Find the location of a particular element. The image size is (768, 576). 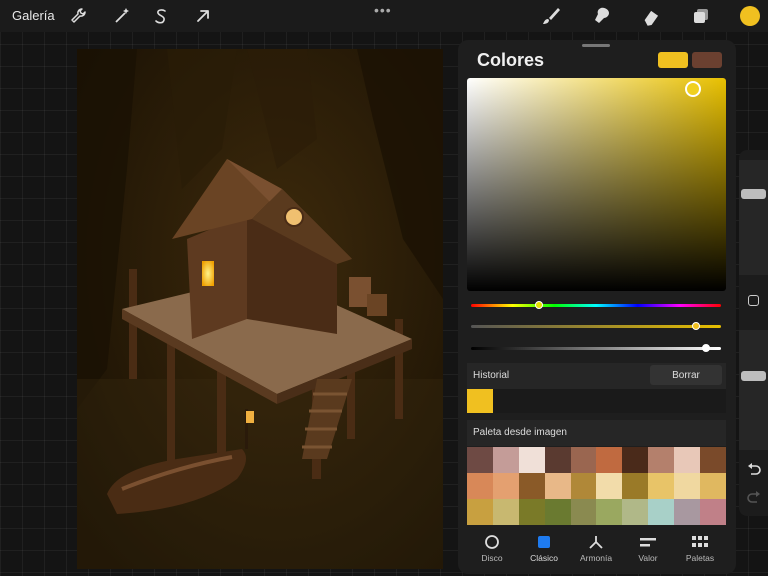

harmony-icon is located at coordinates (596, 542).